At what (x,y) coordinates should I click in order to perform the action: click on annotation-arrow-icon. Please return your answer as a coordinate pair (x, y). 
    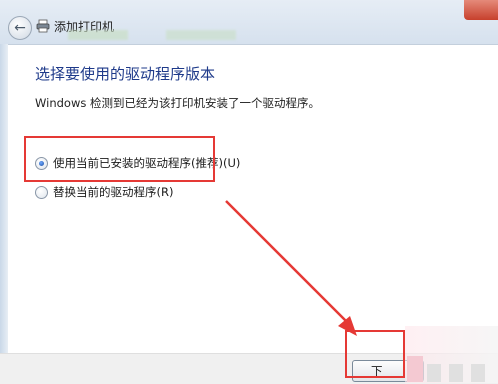
    Looking at the image, I should click on (291, 268).